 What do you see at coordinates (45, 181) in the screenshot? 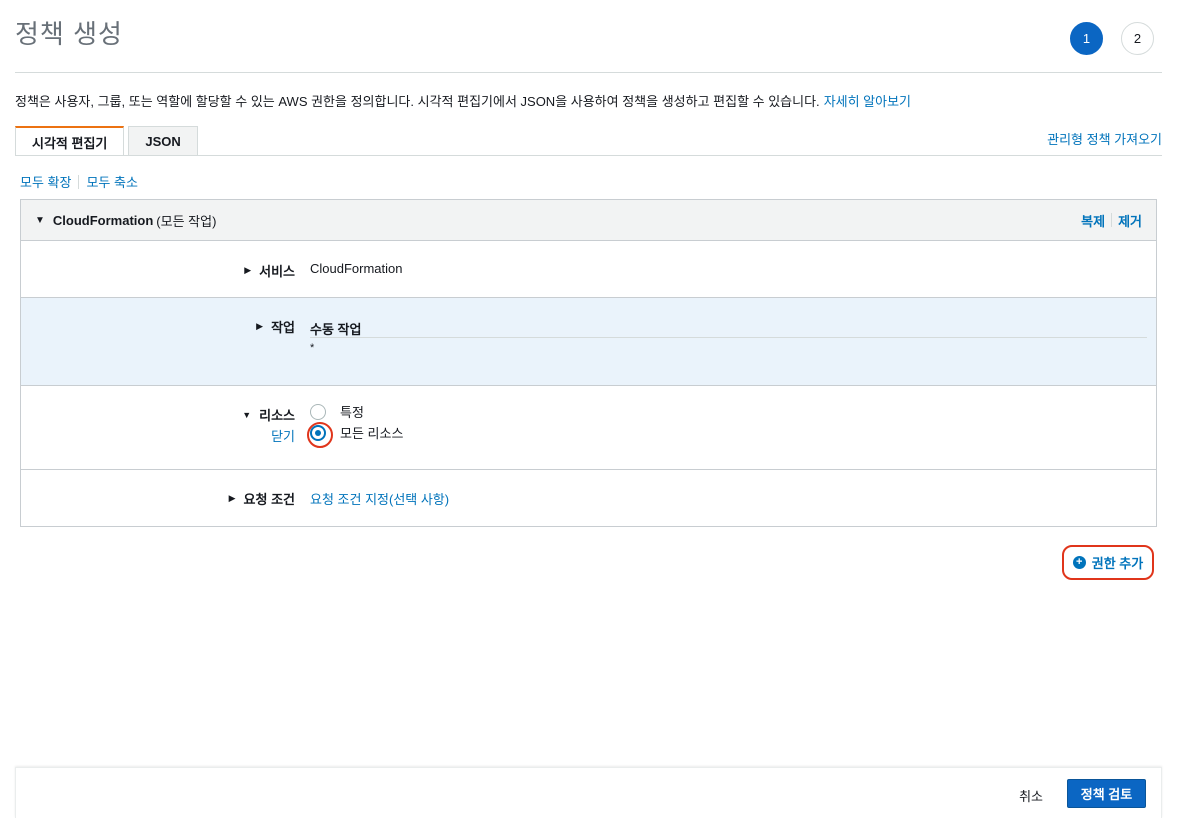
I see `expand-all-link: 모두 확장` at bounding box center [45, 181].